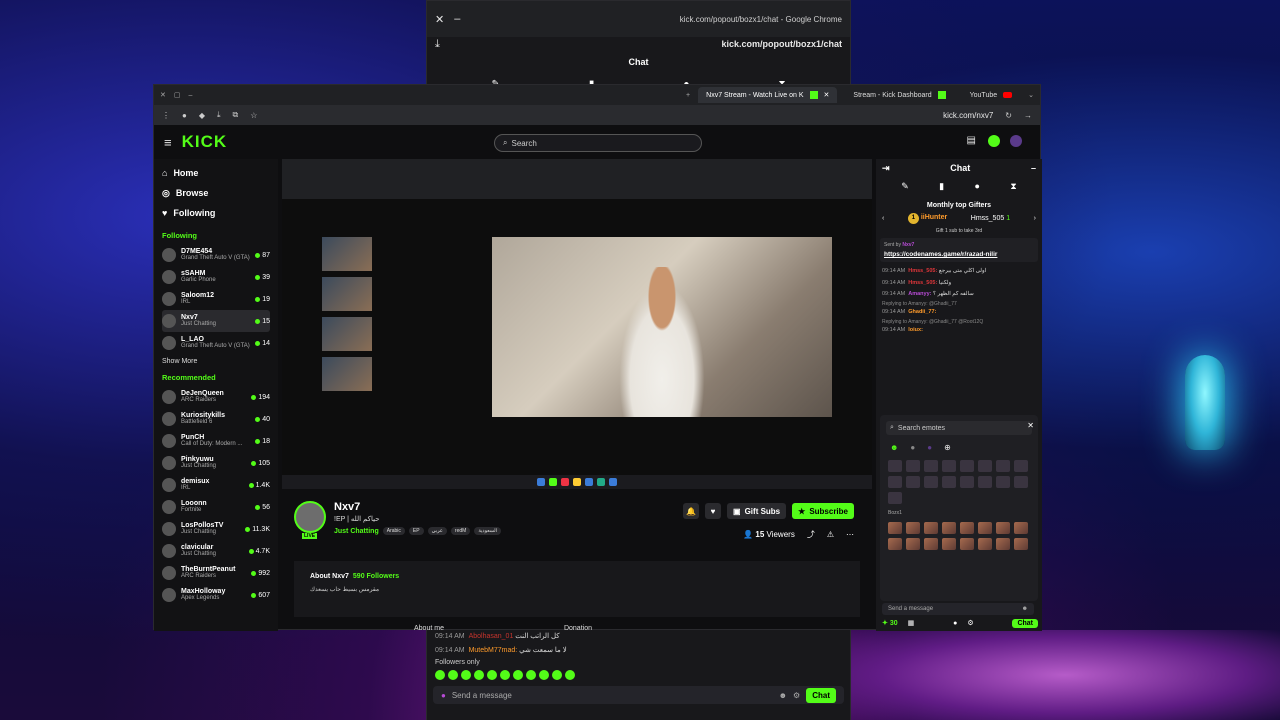 This screenshot has width=1280, height=720. Describe the element at coordinates (487, 531) in the screenshot. I see `tag: السعودية` at that location.